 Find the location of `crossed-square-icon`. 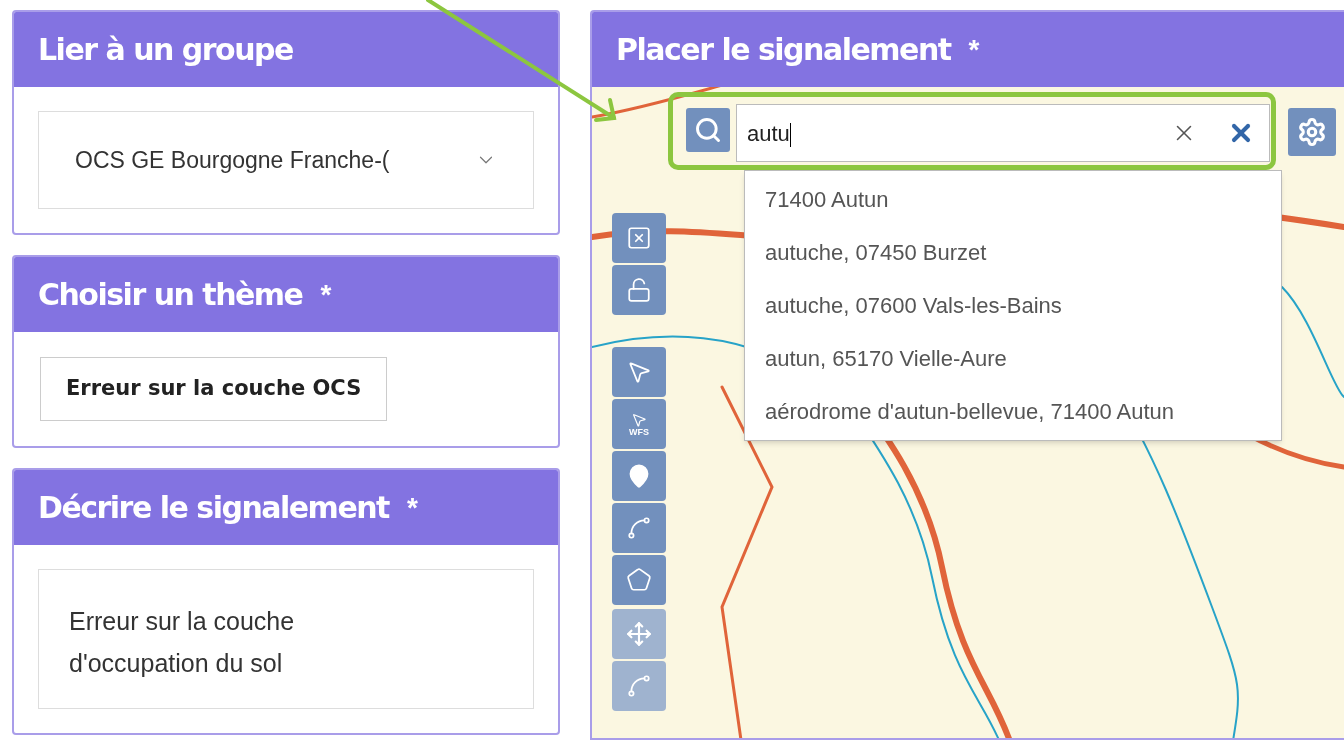

crossed-square-icon is located at coordinates (639, 238).